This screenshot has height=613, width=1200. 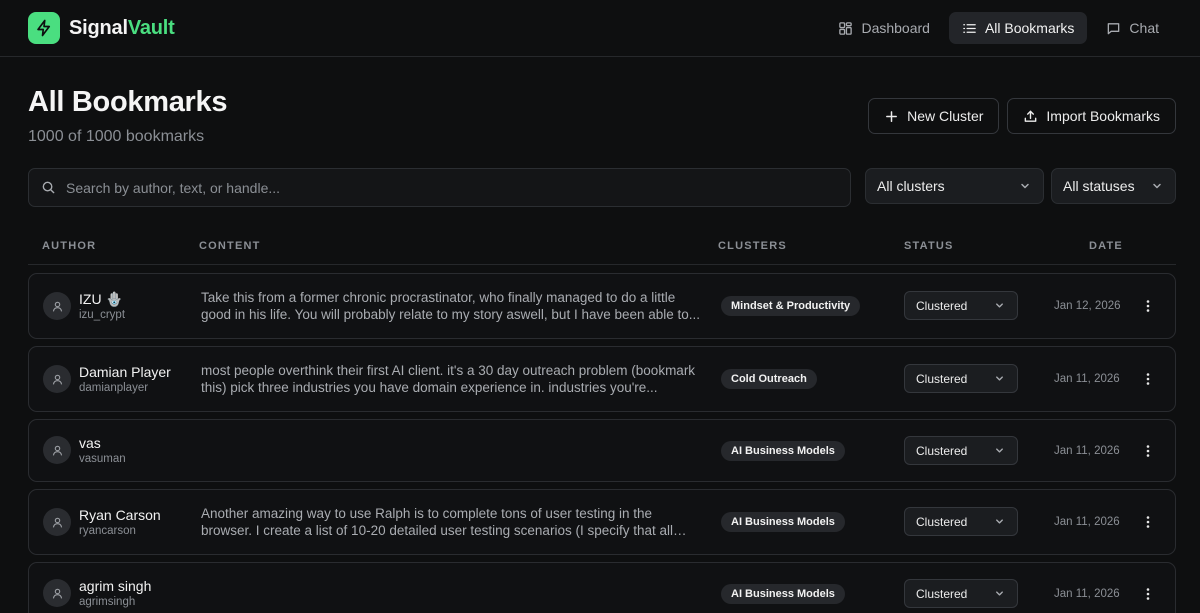 I want to click on nav-item-all-bookmarks: All Bookmarks, so click(x=1018, y=28).